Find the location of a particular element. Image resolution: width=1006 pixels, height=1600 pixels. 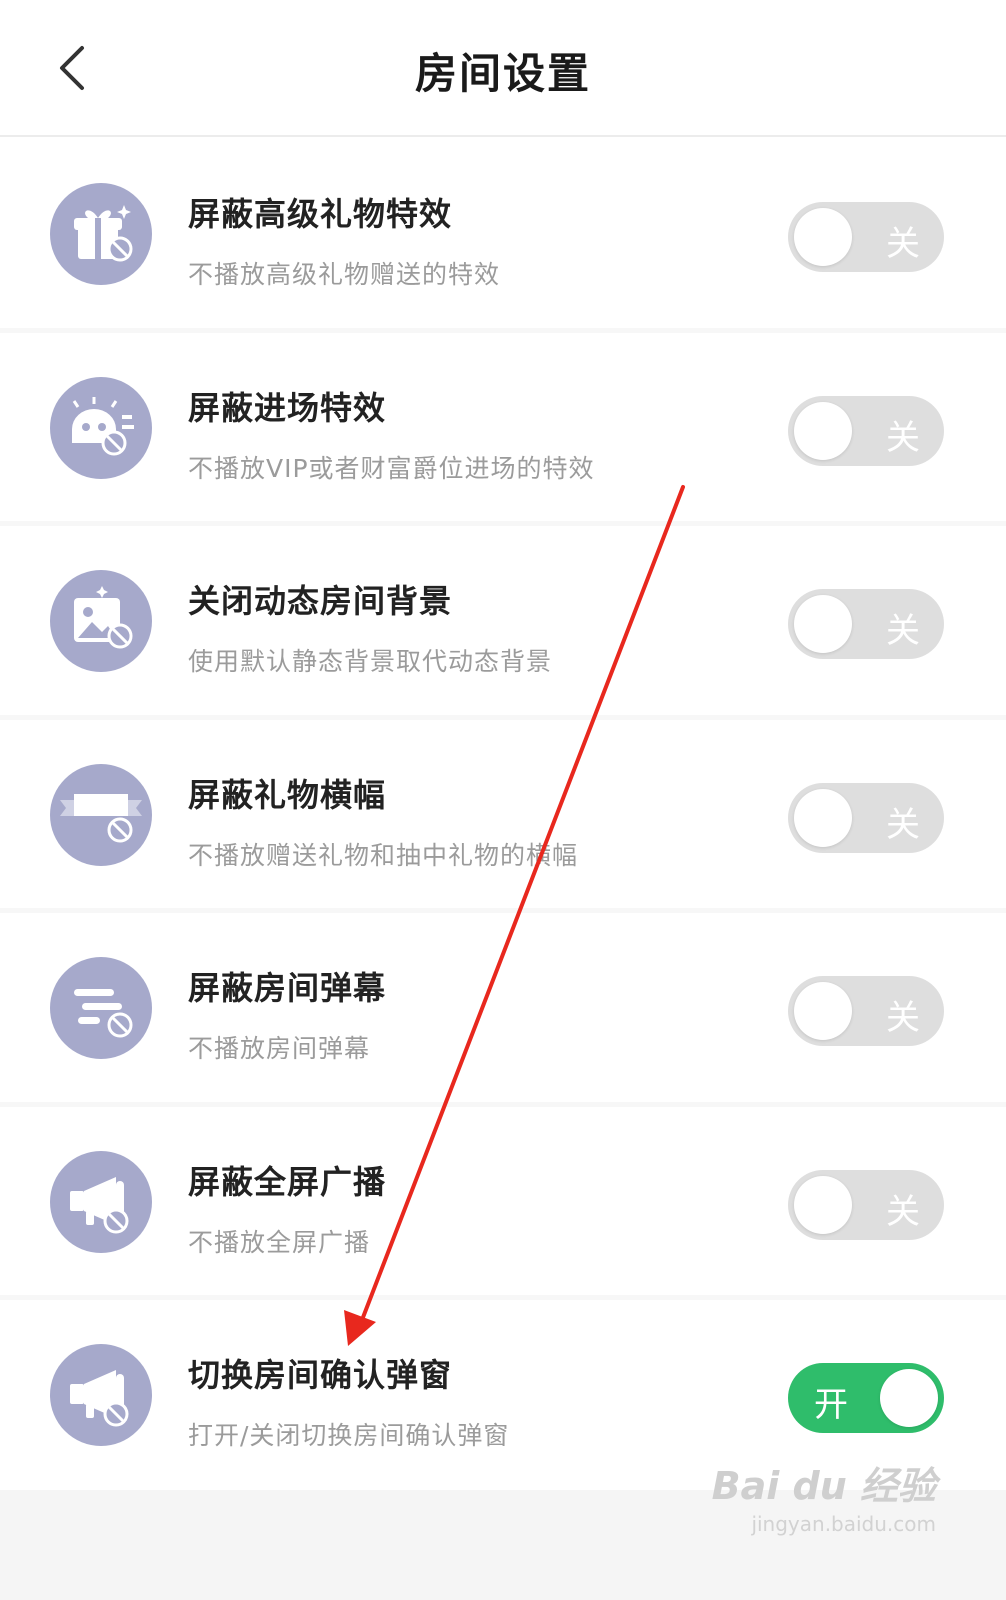

danmaku-blocked-icon is located at coordinates (101, 1008).